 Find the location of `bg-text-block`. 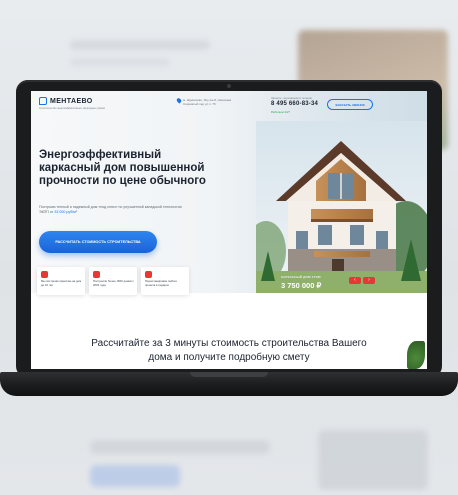

bg-text-block is located at coordinates (180, 447).